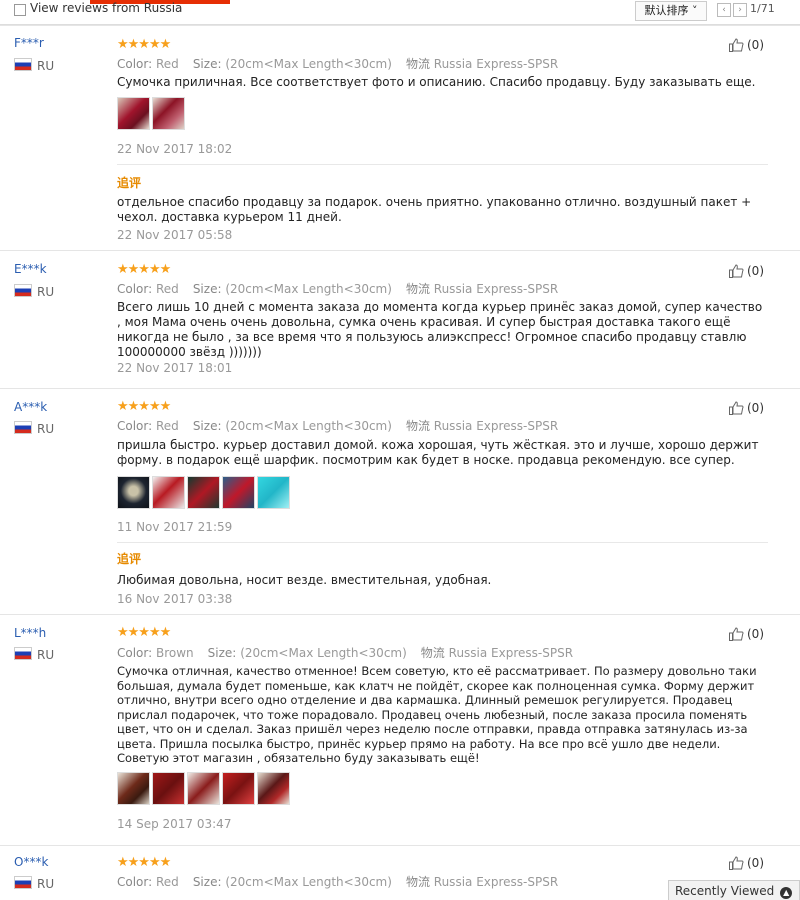  Describe the element at coordinates (786, 893) in the screenshot. I see `chevron-up-icon: ▲` at that location.